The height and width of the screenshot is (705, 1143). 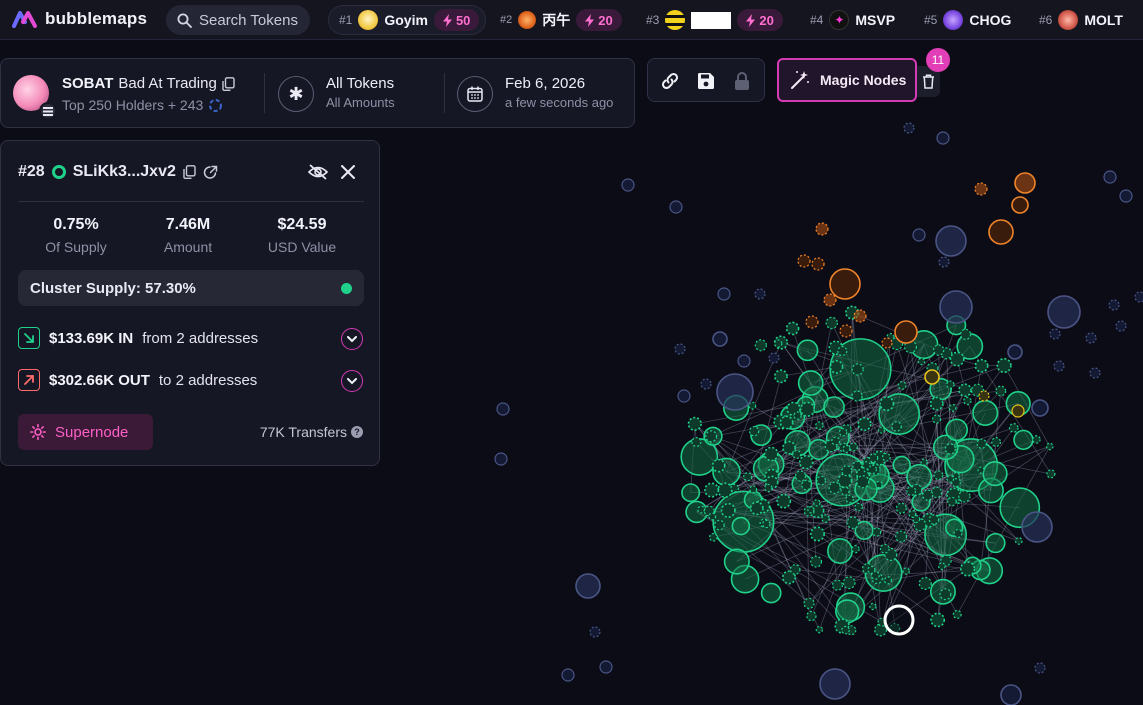 I want to click on token-filter-button: ✱, so click(x=296, y=94).